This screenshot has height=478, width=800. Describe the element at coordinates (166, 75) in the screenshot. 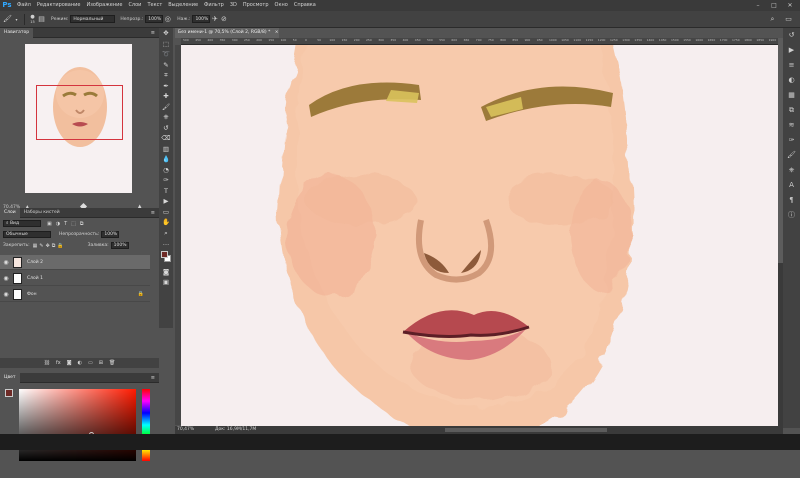

I see `crop-tool-icon: ⌗` at that location.